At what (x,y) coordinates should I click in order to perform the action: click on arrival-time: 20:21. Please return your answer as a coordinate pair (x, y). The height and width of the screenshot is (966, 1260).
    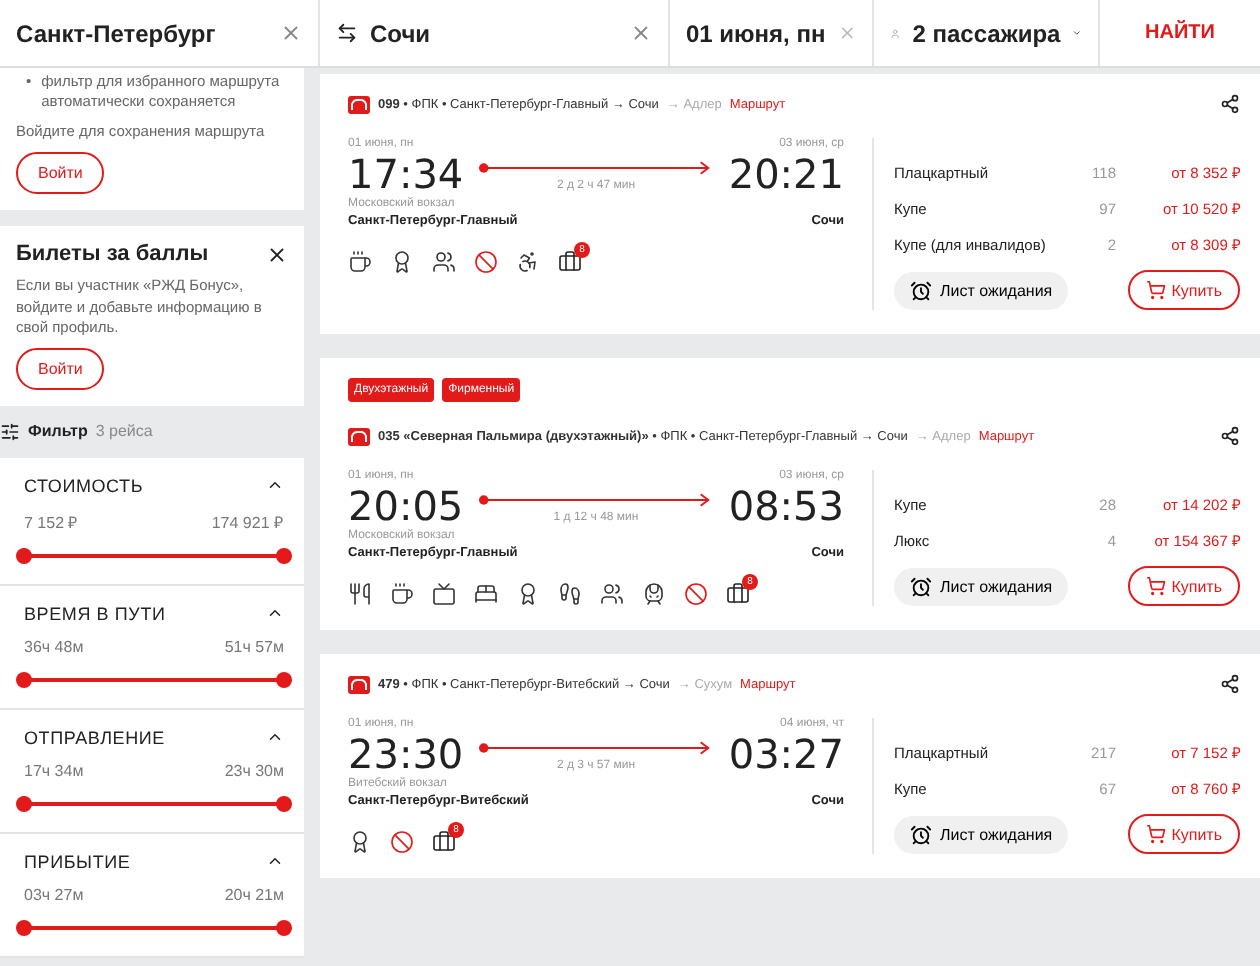
    Looking at the image, I should click on (786, 174).